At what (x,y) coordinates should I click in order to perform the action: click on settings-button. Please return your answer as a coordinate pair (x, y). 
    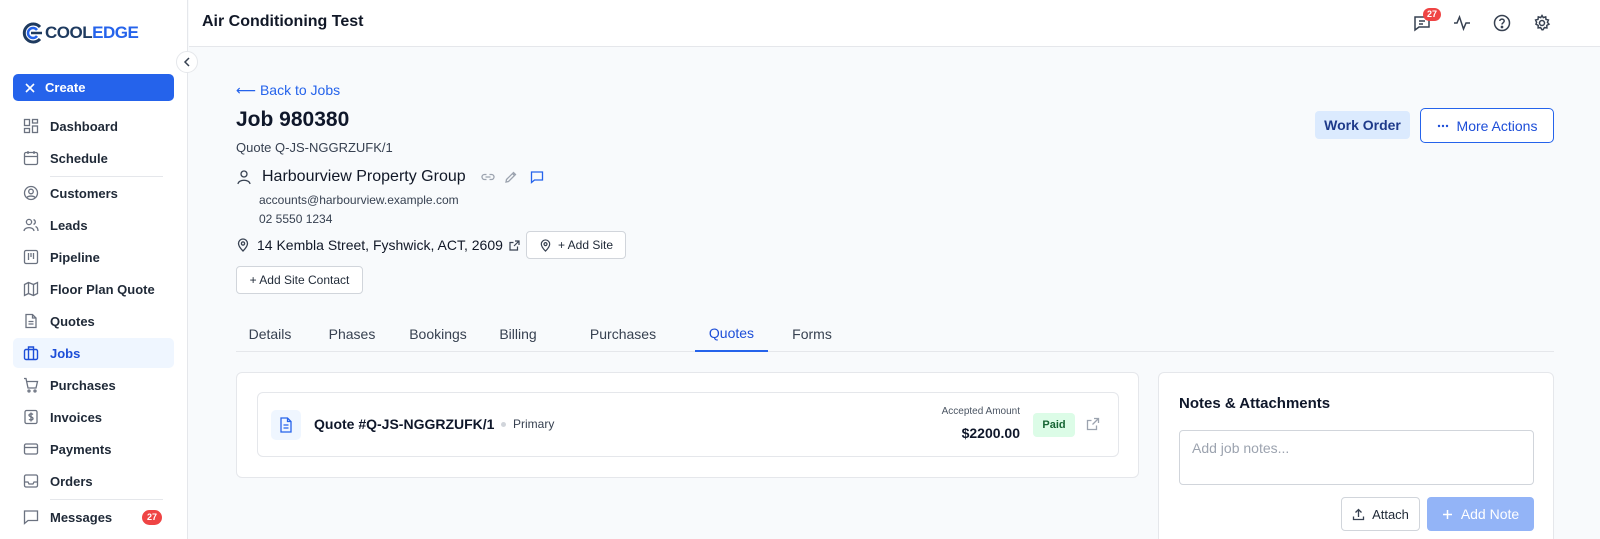
    Looking at the image, I should click on (1542, 23).